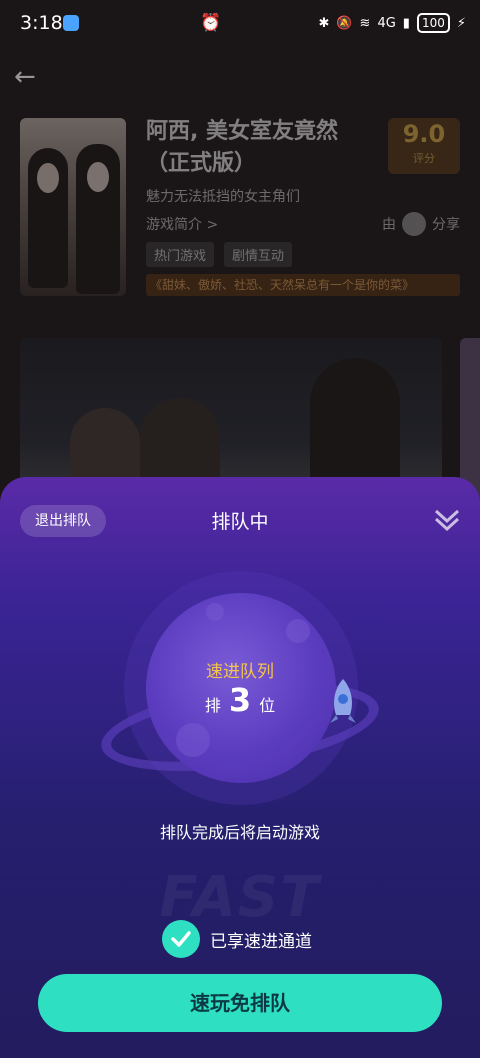  Describe the element at coordinates (240, 522) in the screenshot. I see `sheet-title: 排队中` at that location.